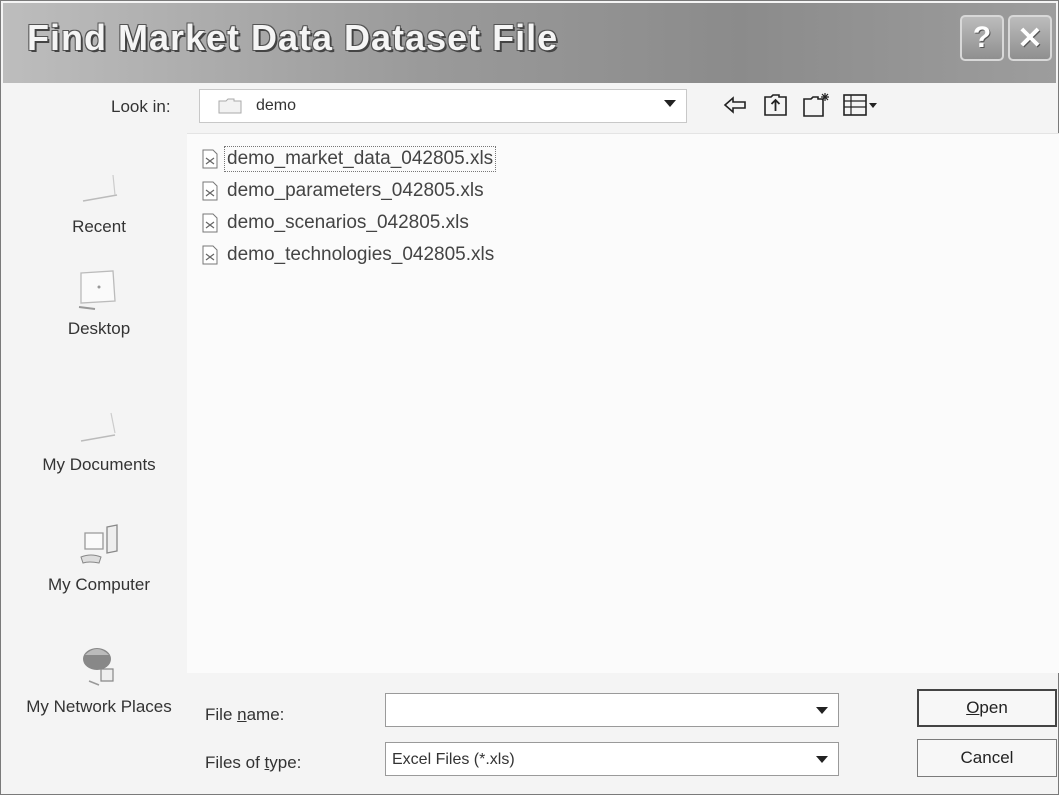  I want to click on desktop-icon, so click(97, 290).